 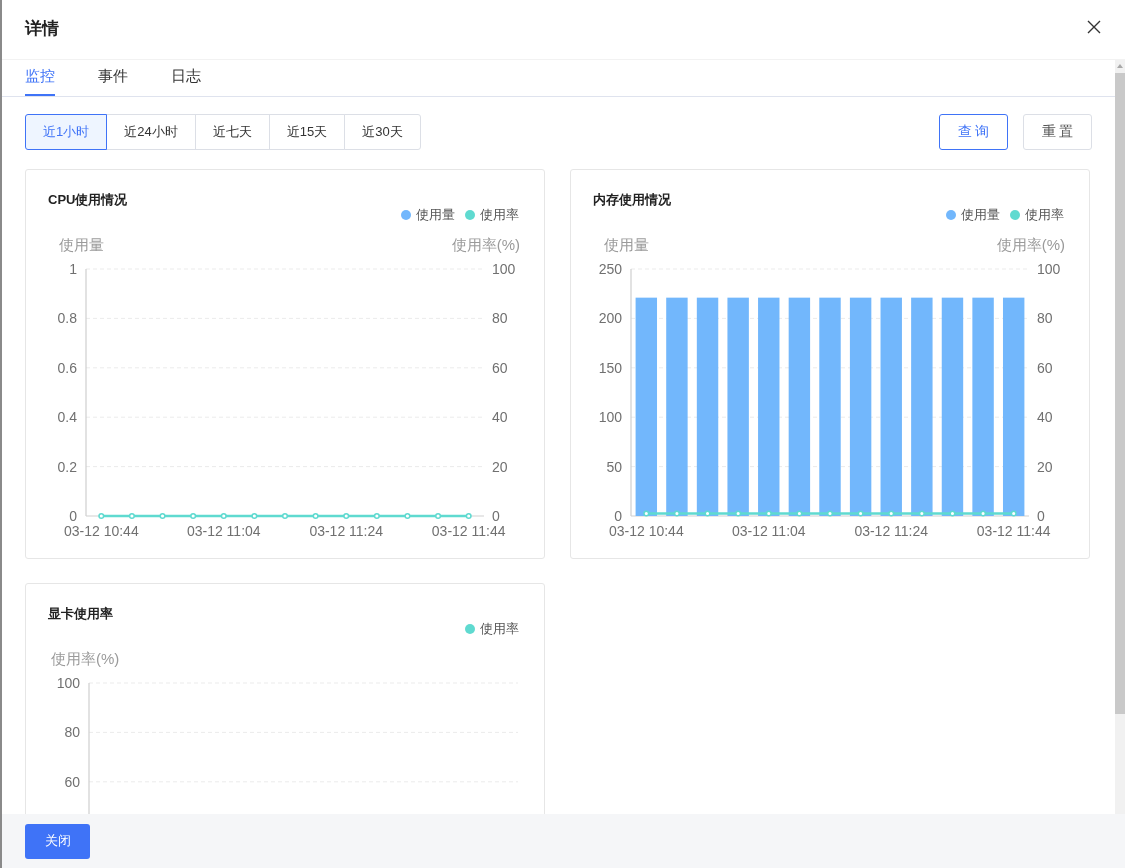 What do you see at coordinates (610, 269) in the screenshot?
I see `axis-tick-label: 250` at bounding box center [610, 269].